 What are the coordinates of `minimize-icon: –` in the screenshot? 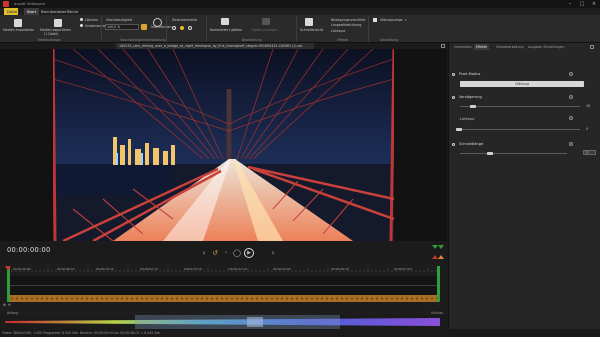 It's located at (570, 4).